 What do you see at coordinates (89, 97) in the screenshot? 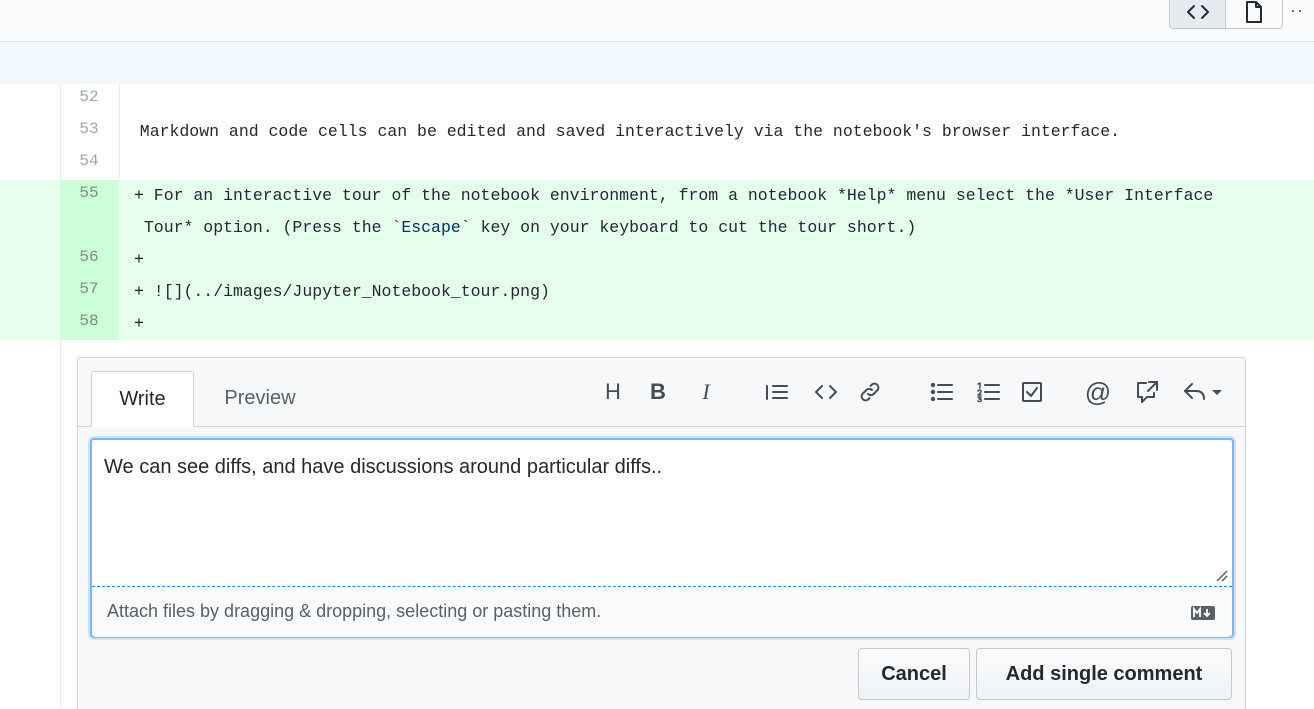
I see `line-number: 52` at bounding box center [89, 97].